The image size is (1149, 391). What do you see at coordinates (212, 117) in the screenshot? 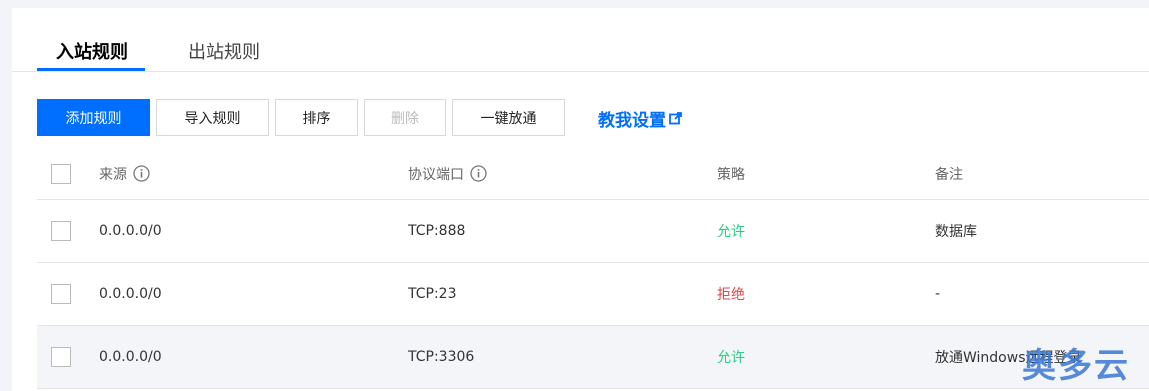
I see `import-rules-button: 导入规则` at bounding box center [212, 117].